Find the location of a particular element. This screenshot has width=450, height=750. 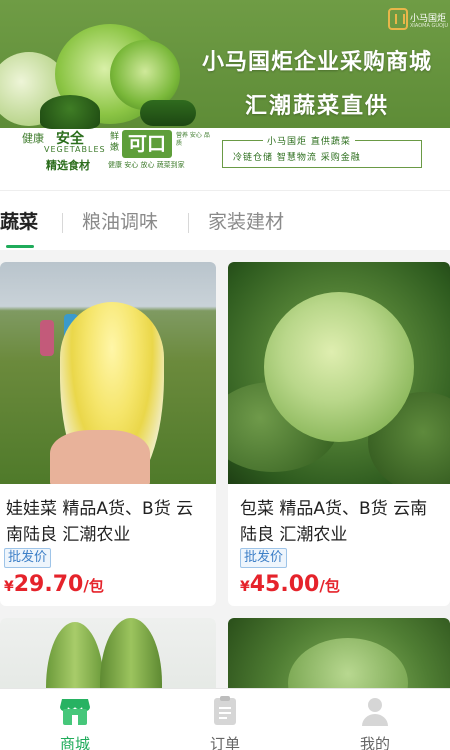

tab-home-building: 家装建材 is located at coordinates (246, 220).